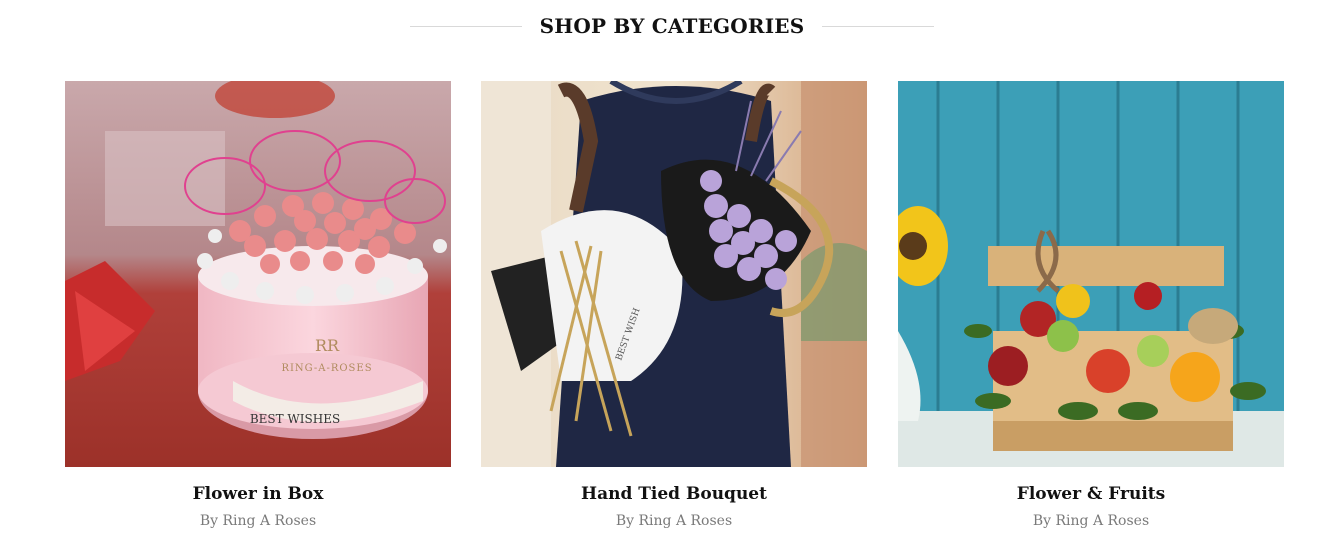 The image size is (1344, 550). I want to click on svg-text: RING-A-ROSES, so click(326, 368).